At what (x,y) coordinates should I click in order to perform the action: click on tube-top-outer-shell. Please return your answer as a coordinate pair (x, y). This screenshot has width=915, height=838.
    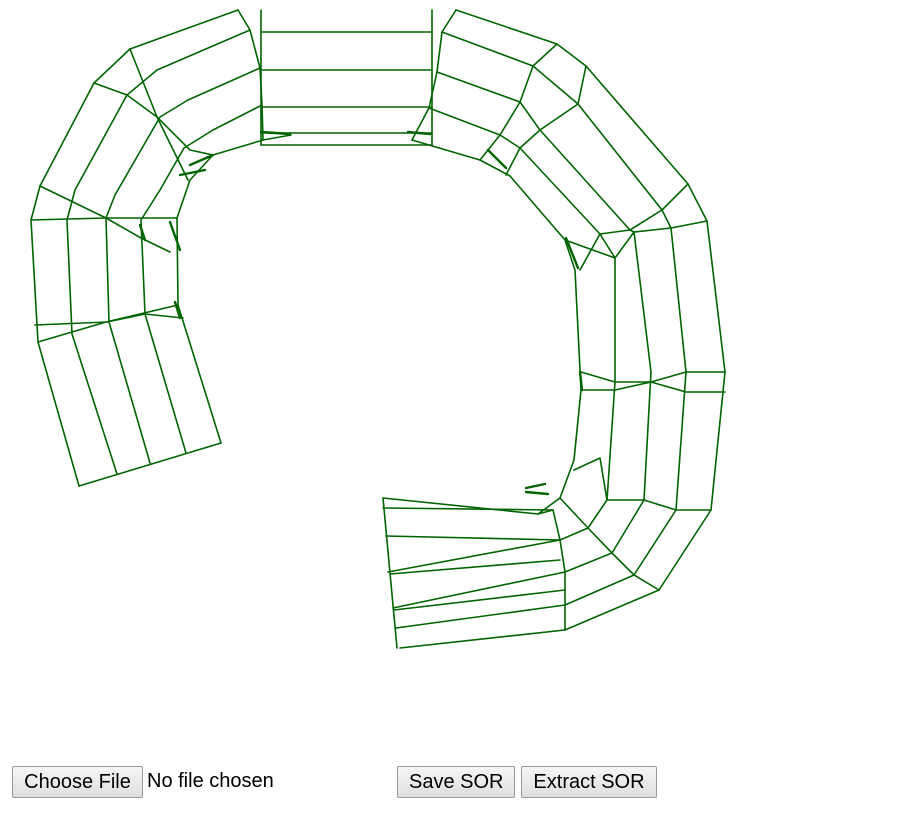
    Looking at the image, I should click on (346, 77).